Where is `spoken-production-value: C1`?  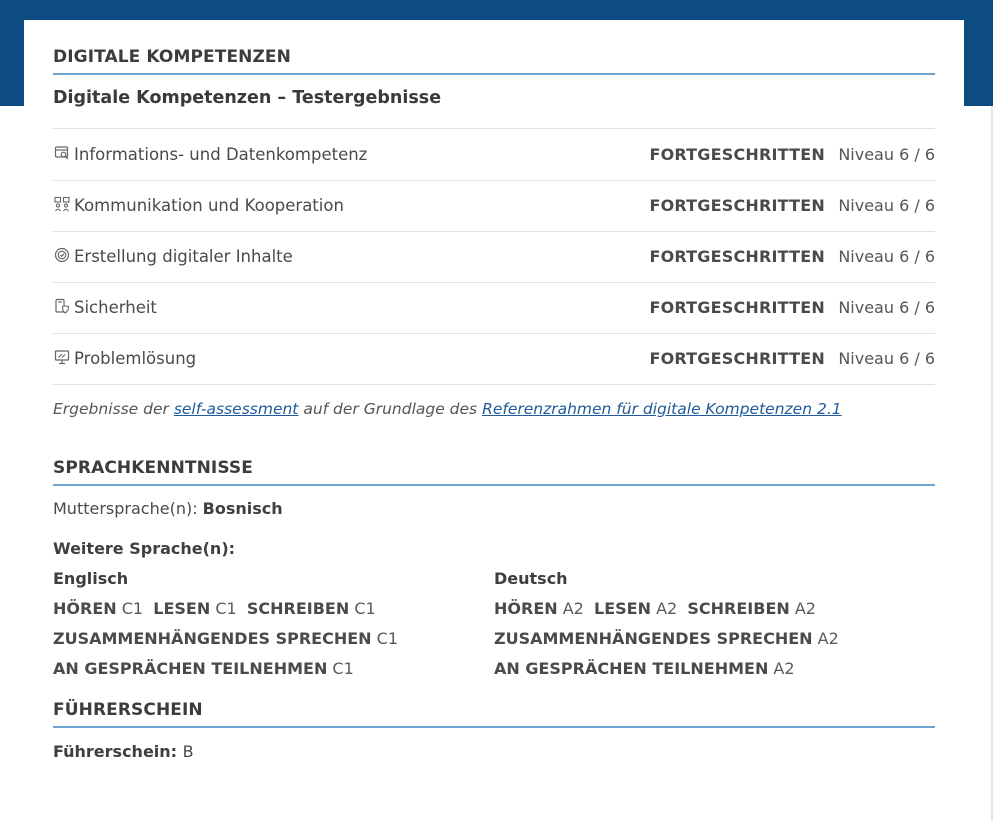
spoken-production-value: C1 is located at coordinates (387, 638).